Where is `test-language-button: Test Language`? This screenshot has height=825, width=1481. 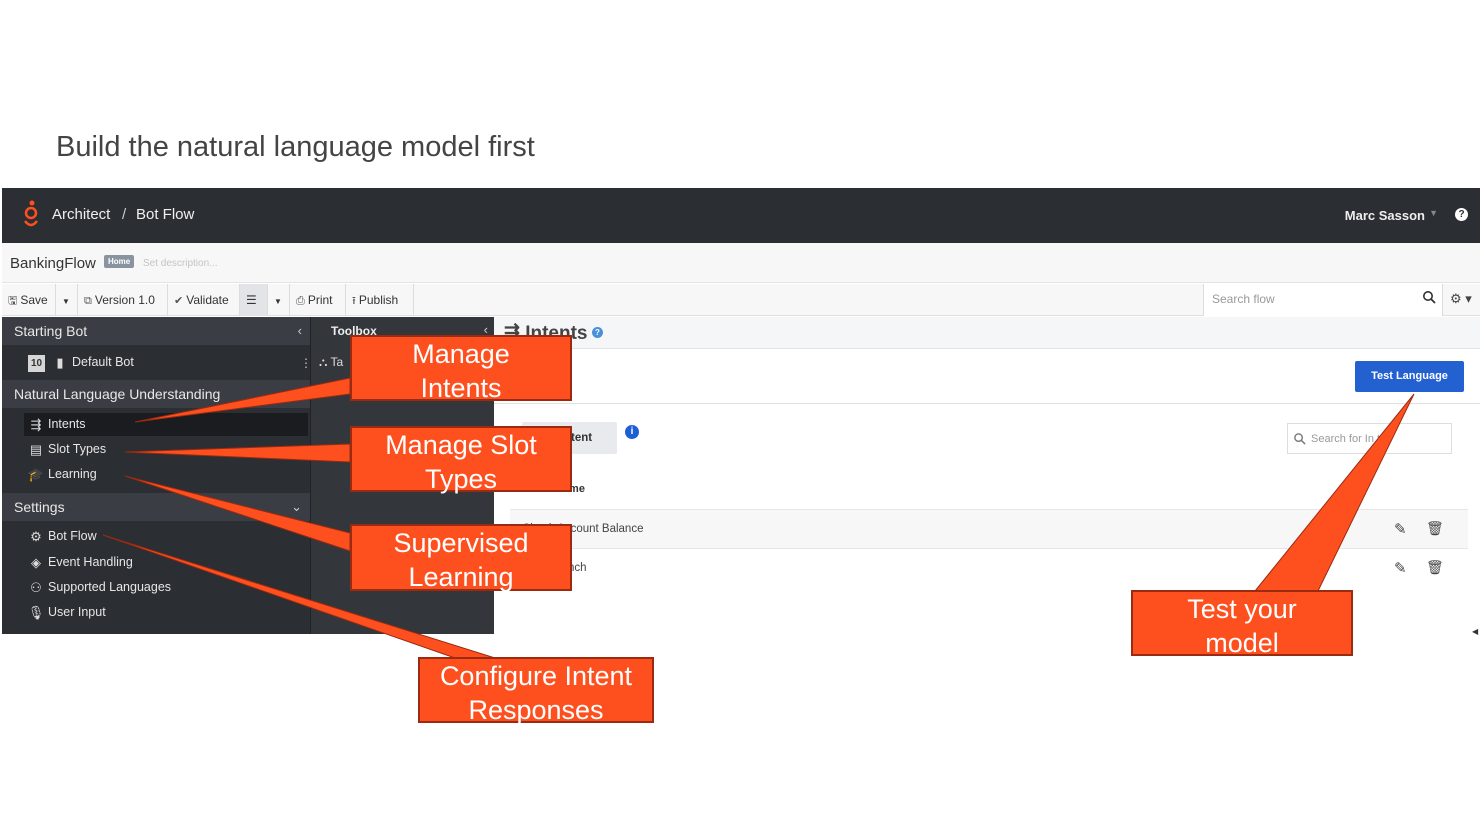 test-language-button: Test Language is located at coordinates (1409, 376).